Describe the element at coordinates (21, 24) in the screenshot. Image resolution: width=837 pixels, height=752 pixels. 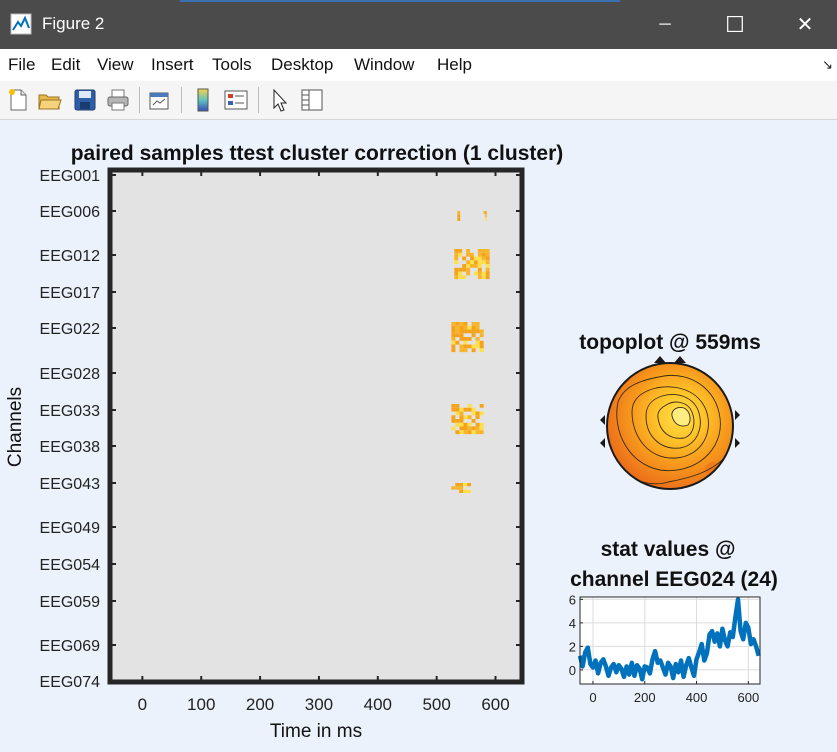
I see `matlab-figure-icon` at that location.